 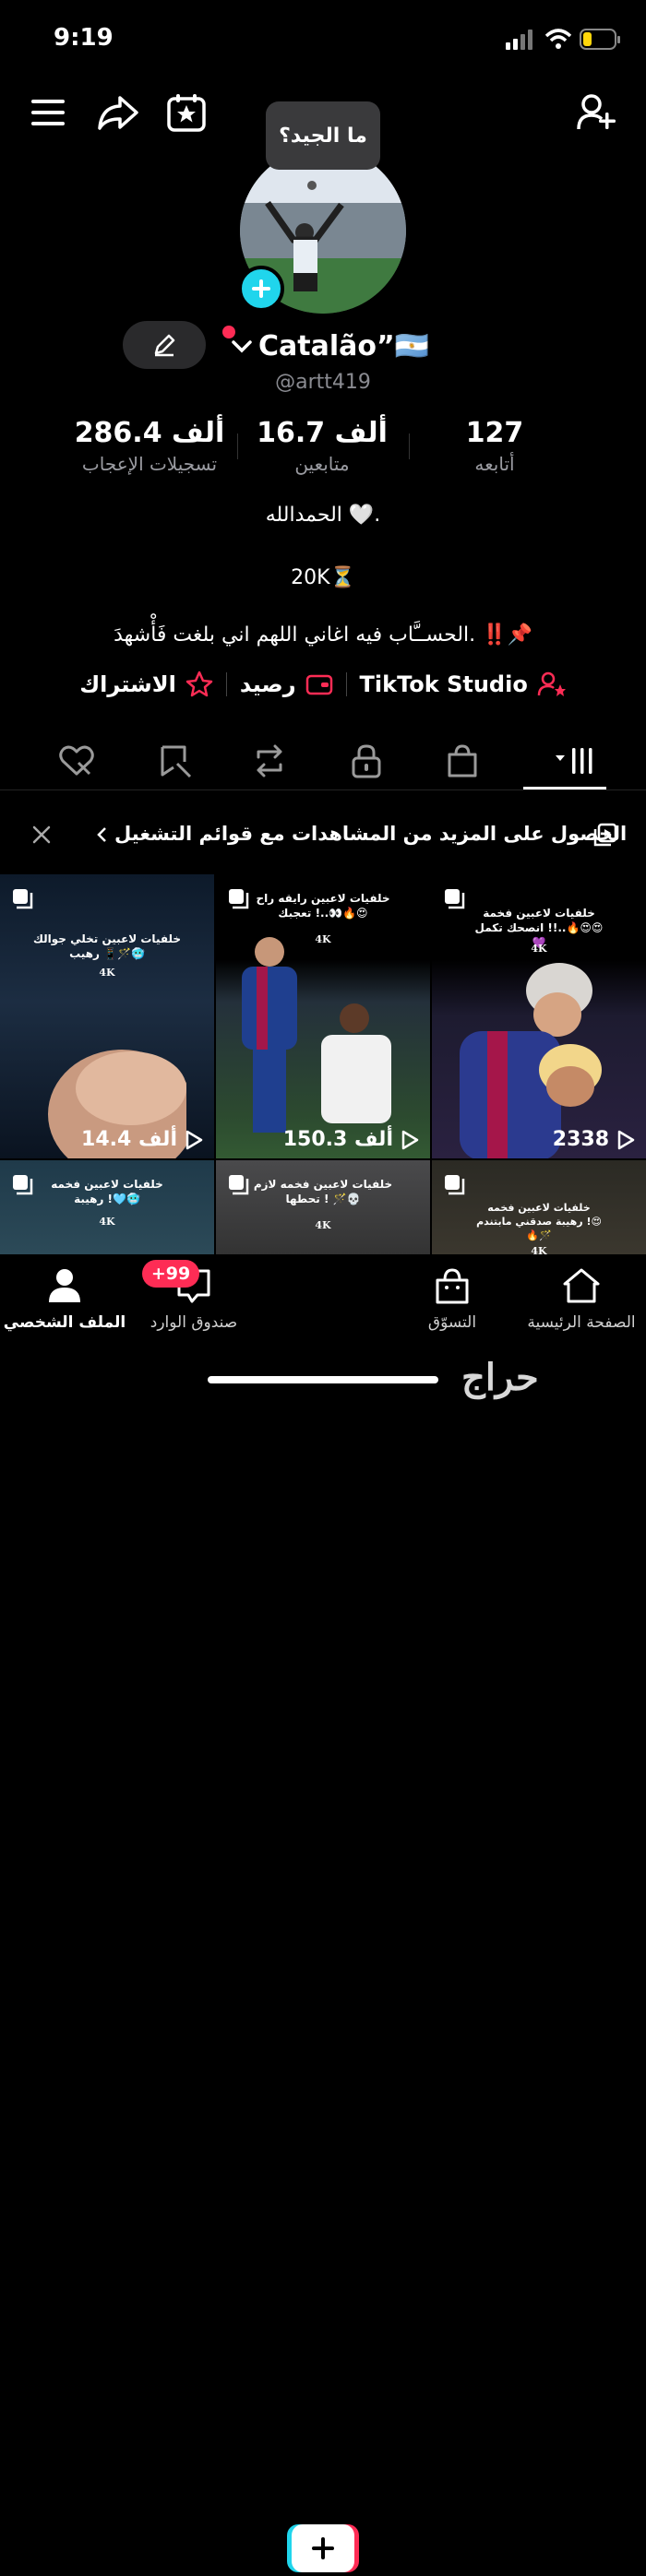 I want to click on wallet-icon, so click(x=318, y=684).